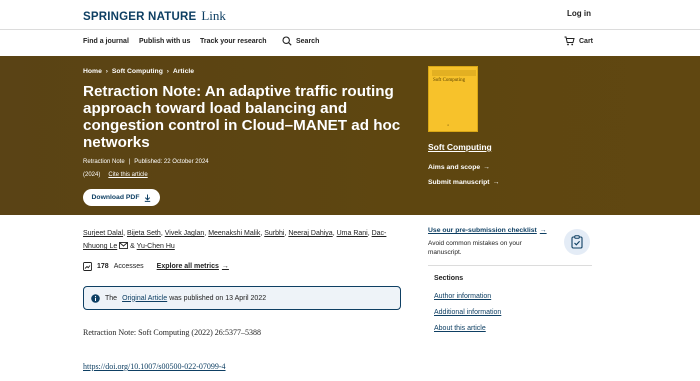  Describe the element at coordinates (460, 328) in the screenshot. I see `section-link-about-this-article: About this article` at that location.